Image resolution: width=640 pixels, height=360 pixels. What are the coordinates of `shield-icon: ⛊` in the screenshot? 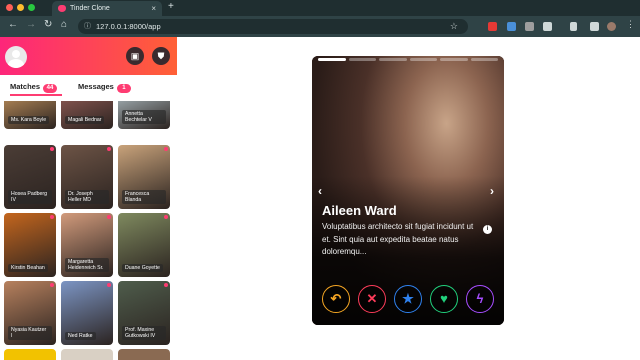 It's located at (161, 56).